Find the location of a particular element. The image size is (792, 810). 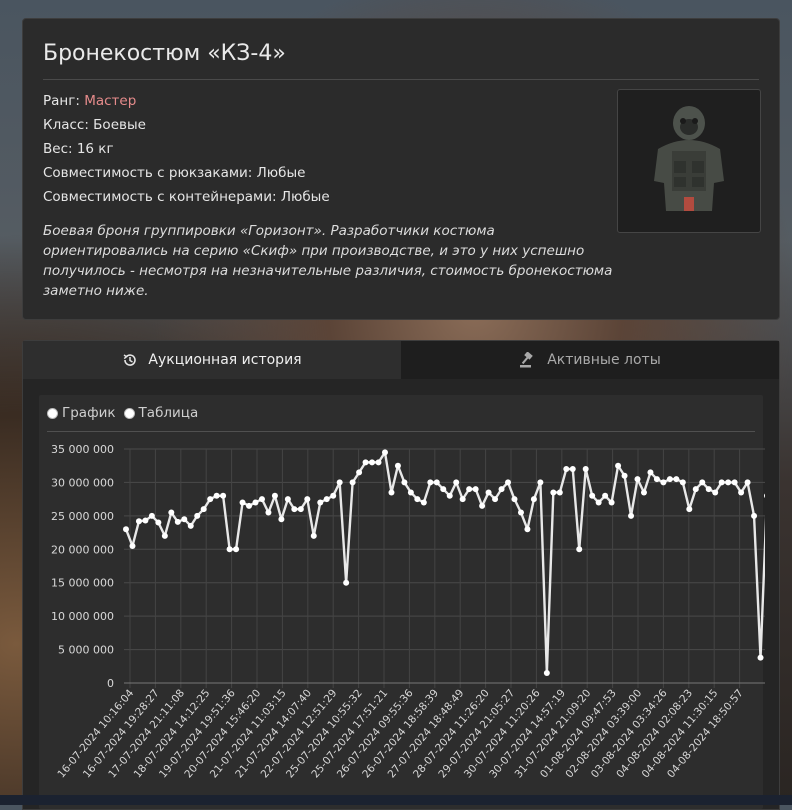

weight-row: Вес: 16 кг is located at coordinates (78, 149).